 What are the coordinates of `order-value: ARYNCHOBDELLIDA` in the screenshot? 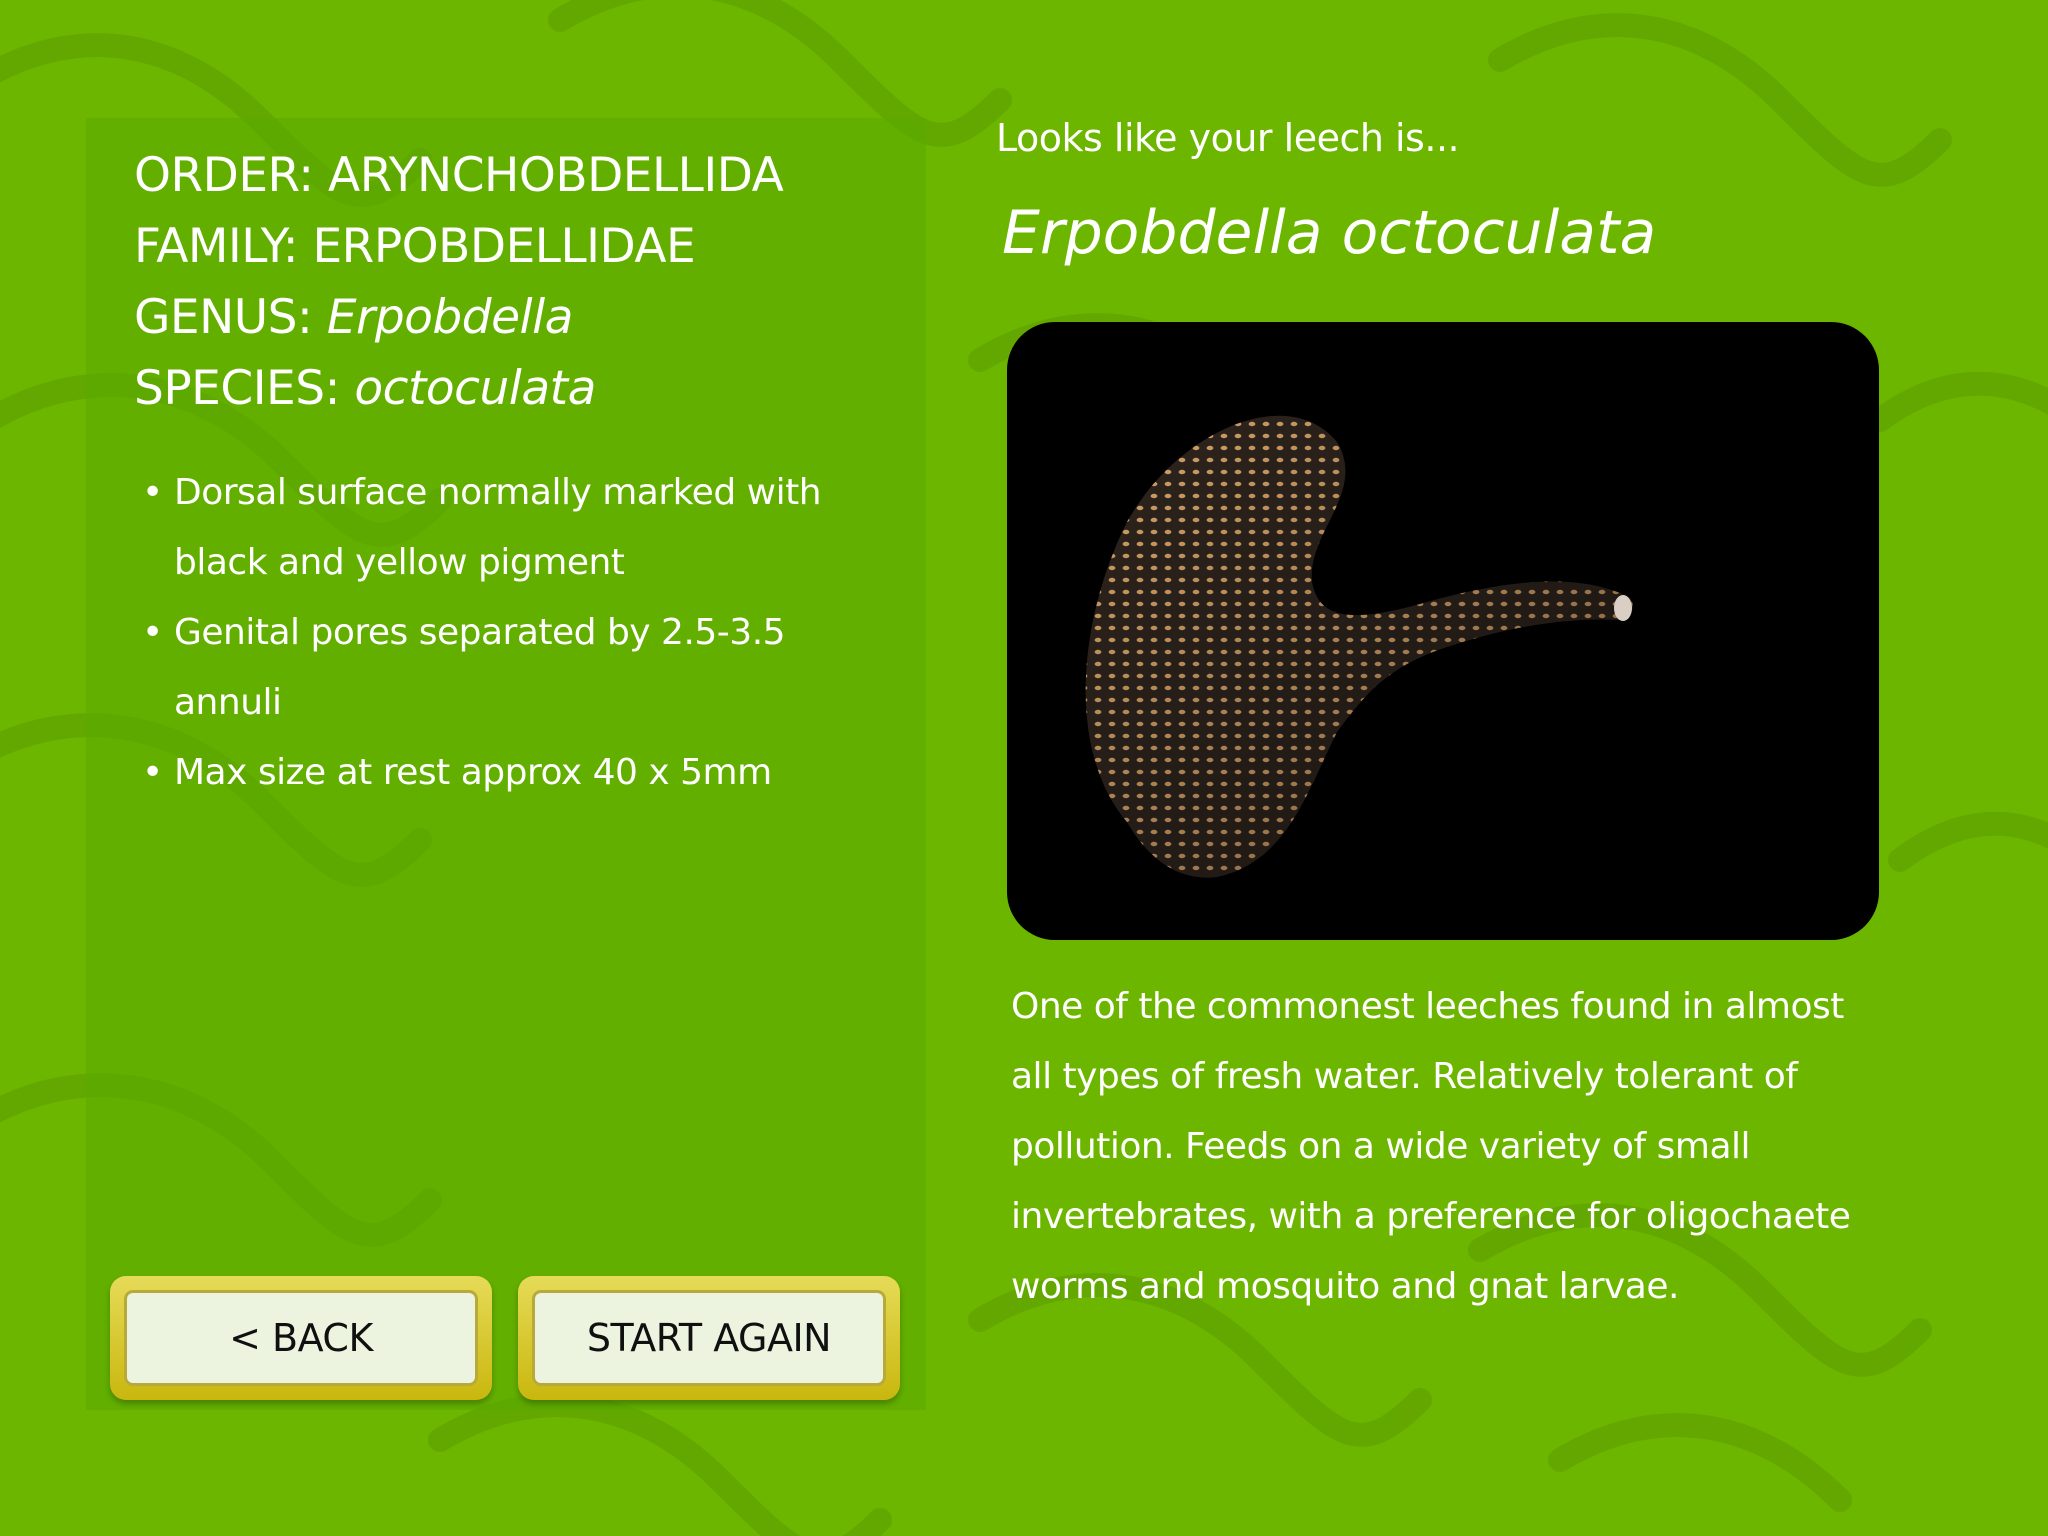 It's located at (556, 175).